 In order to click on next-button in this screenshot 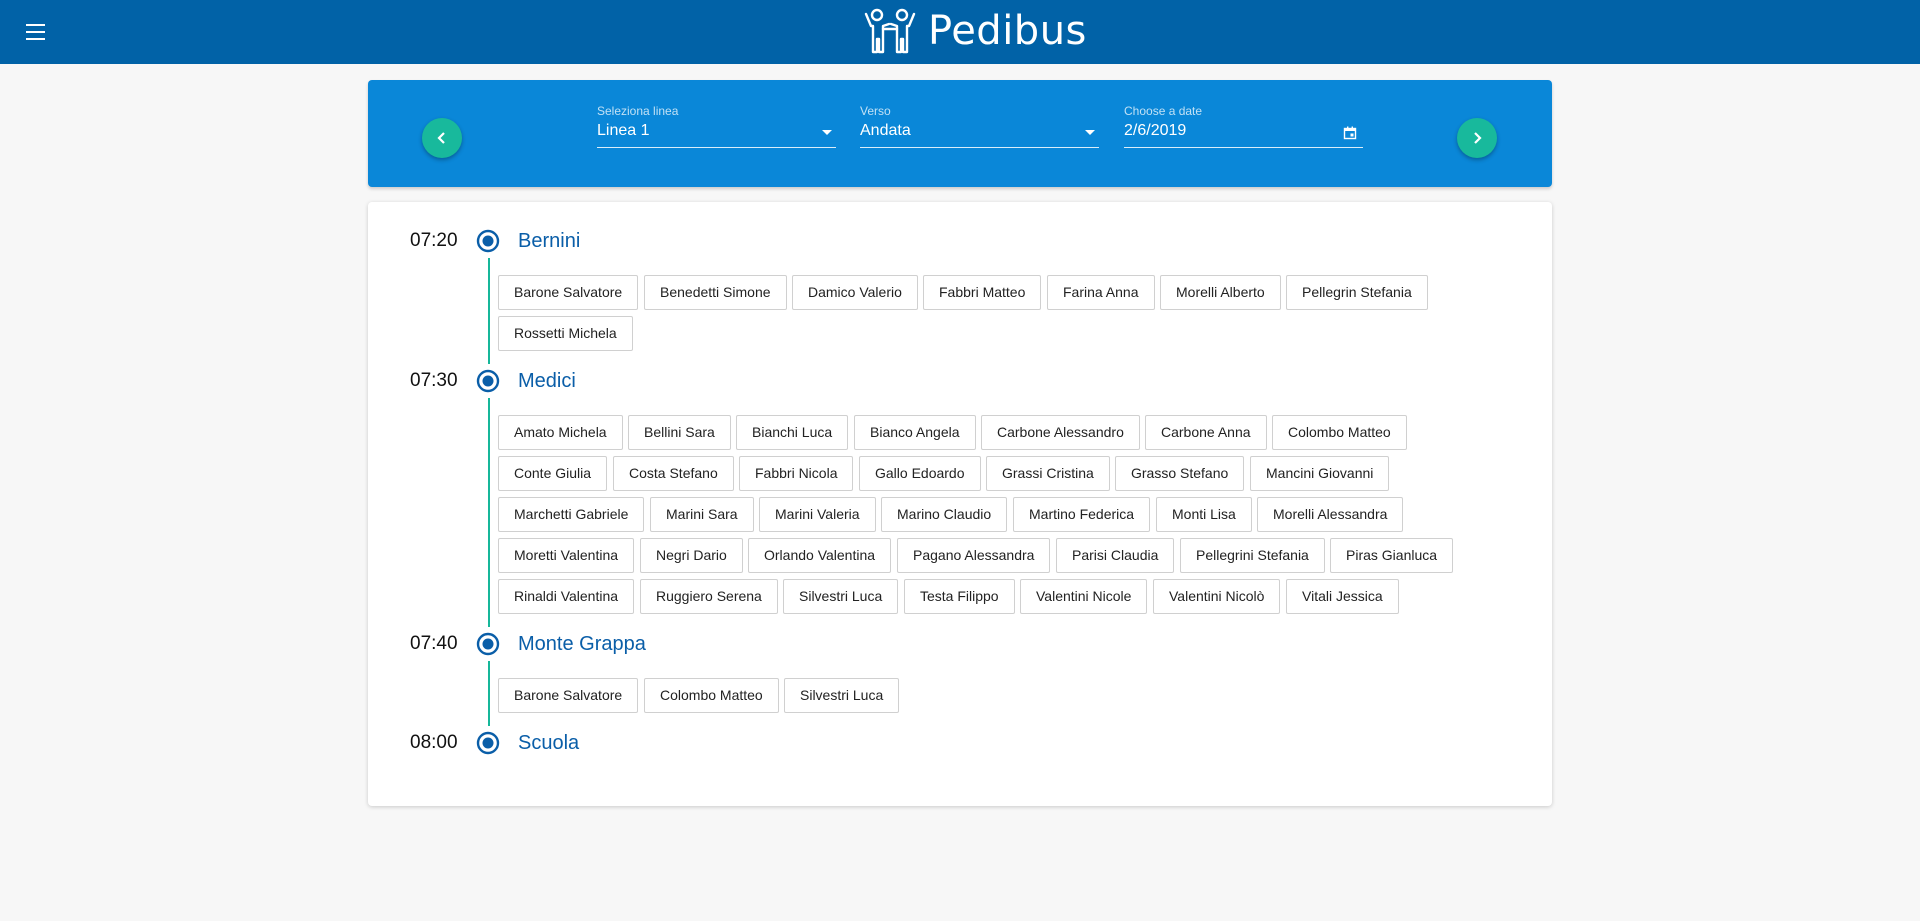, I will do `click(1477, 138)`.